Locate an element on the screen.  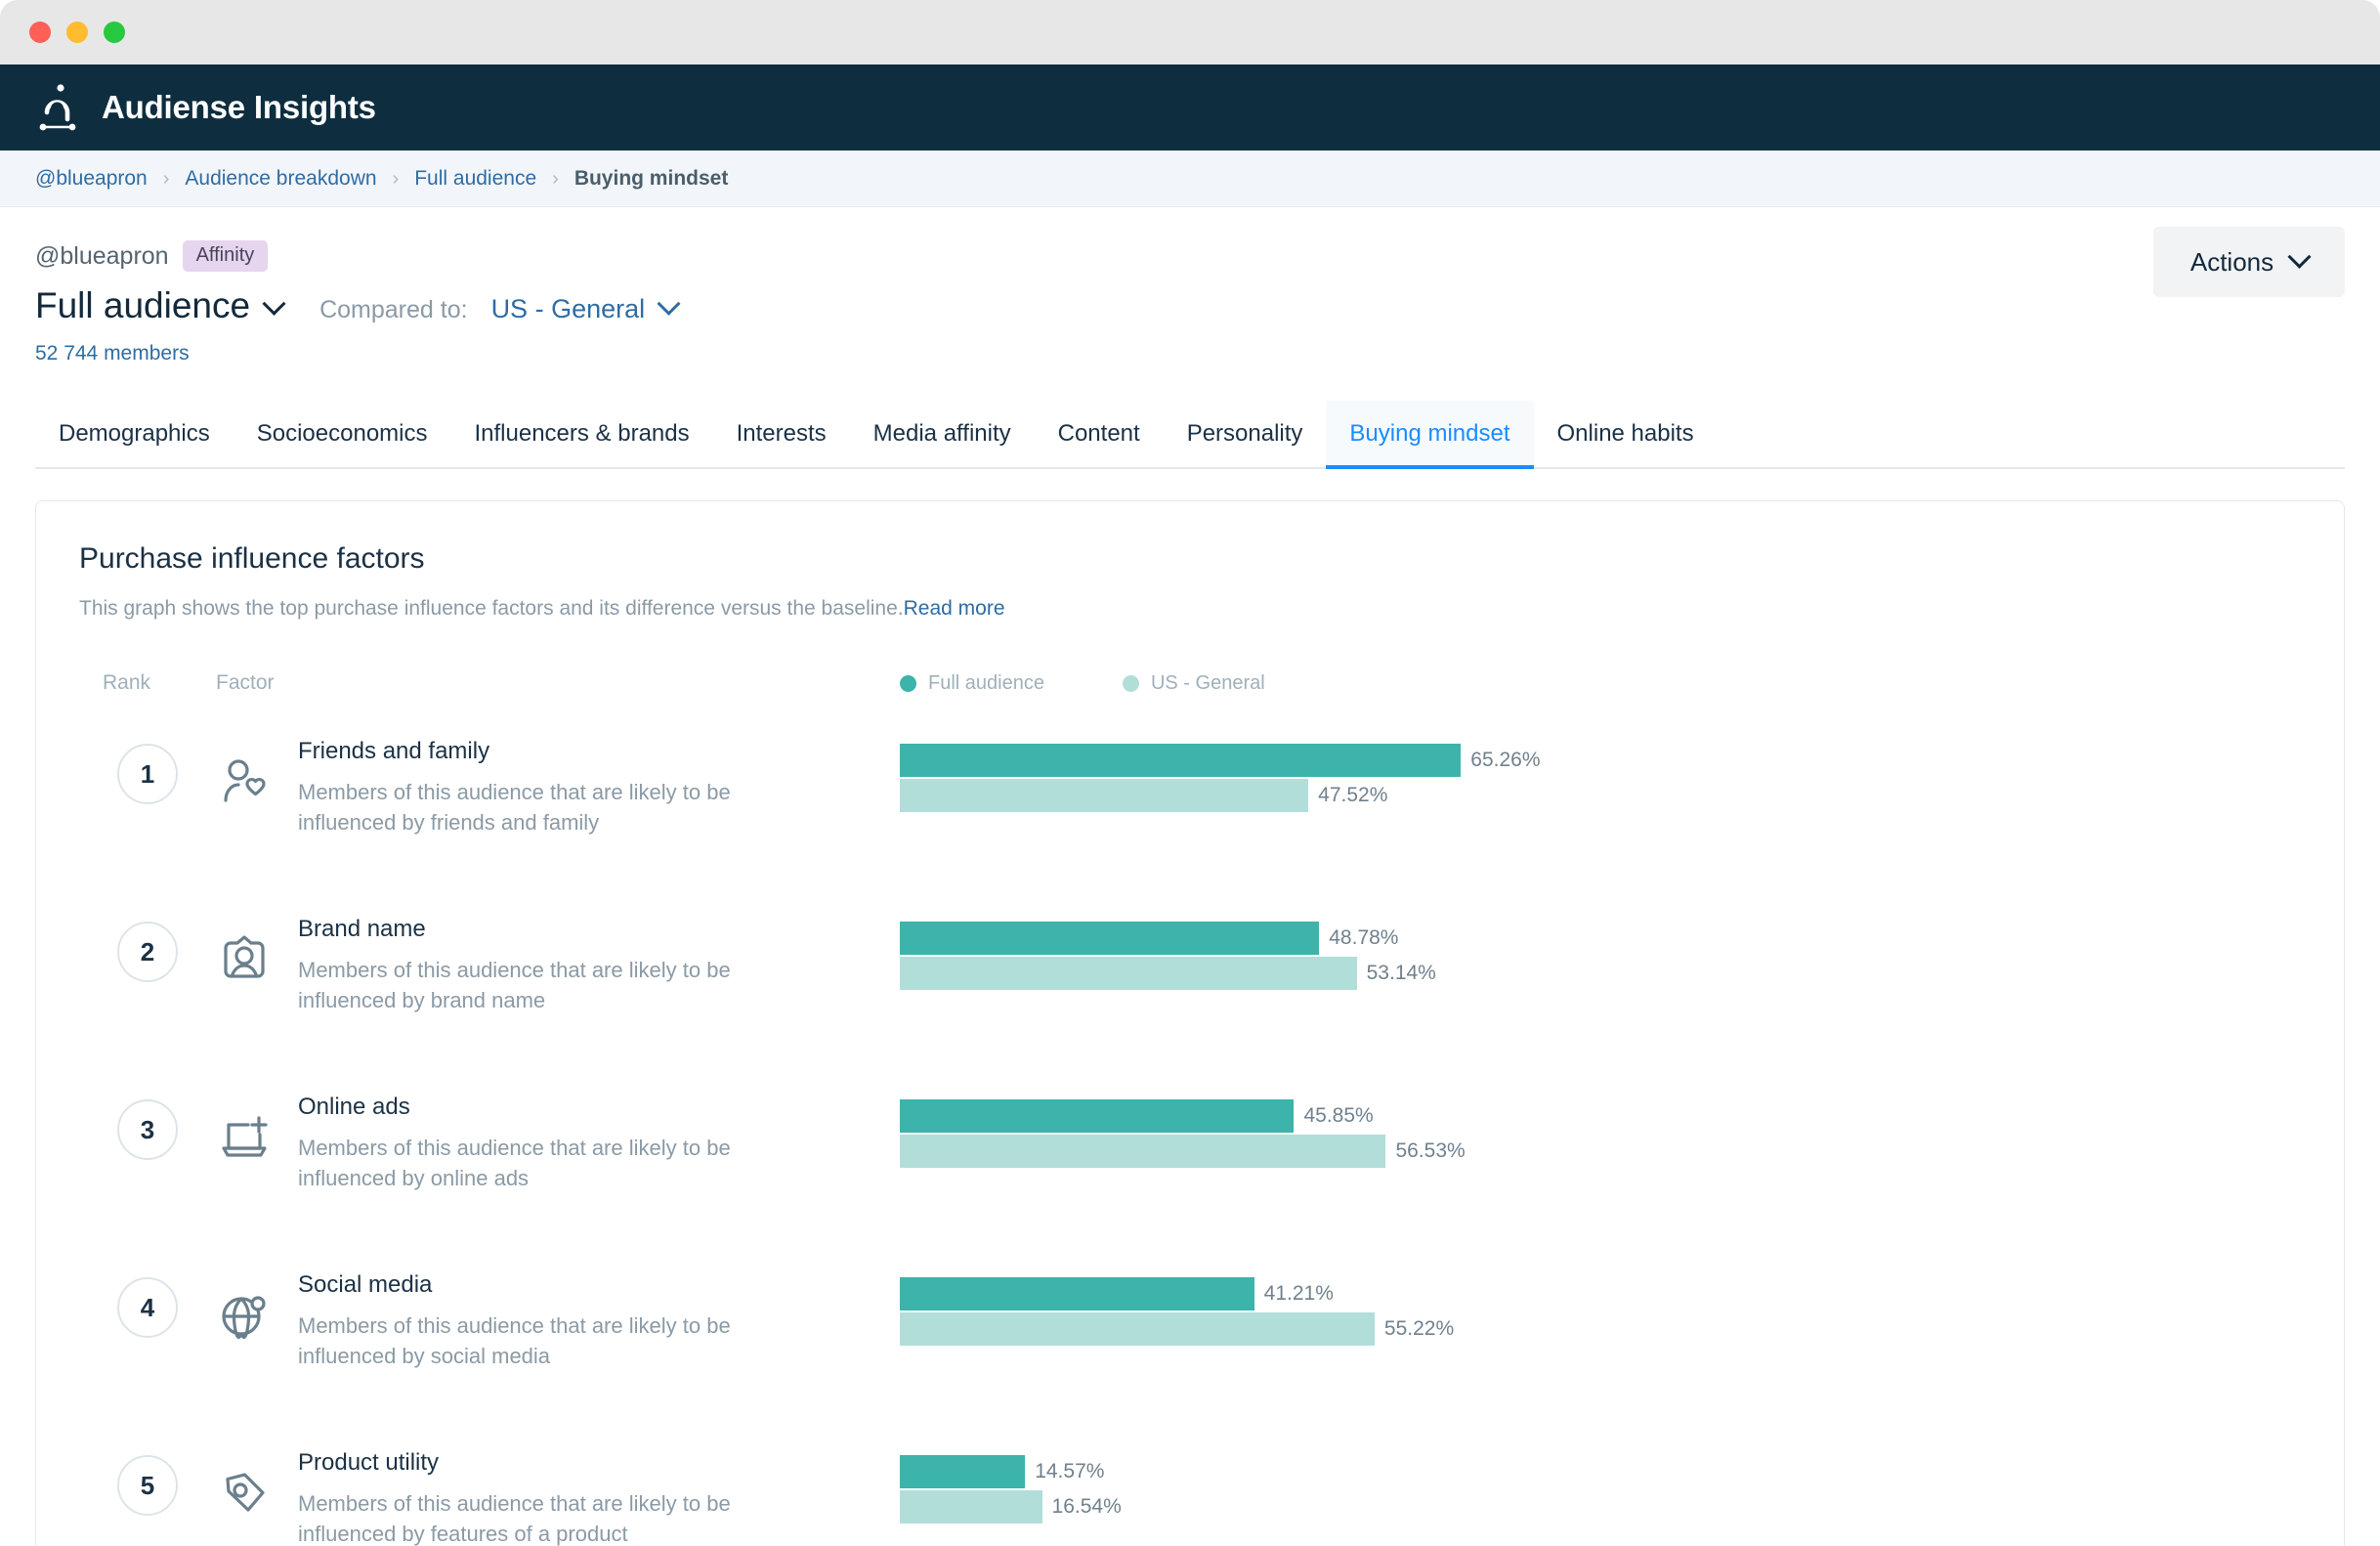
tab-influencers-brands: Influencers & brands is located at coordinates (581, 434).